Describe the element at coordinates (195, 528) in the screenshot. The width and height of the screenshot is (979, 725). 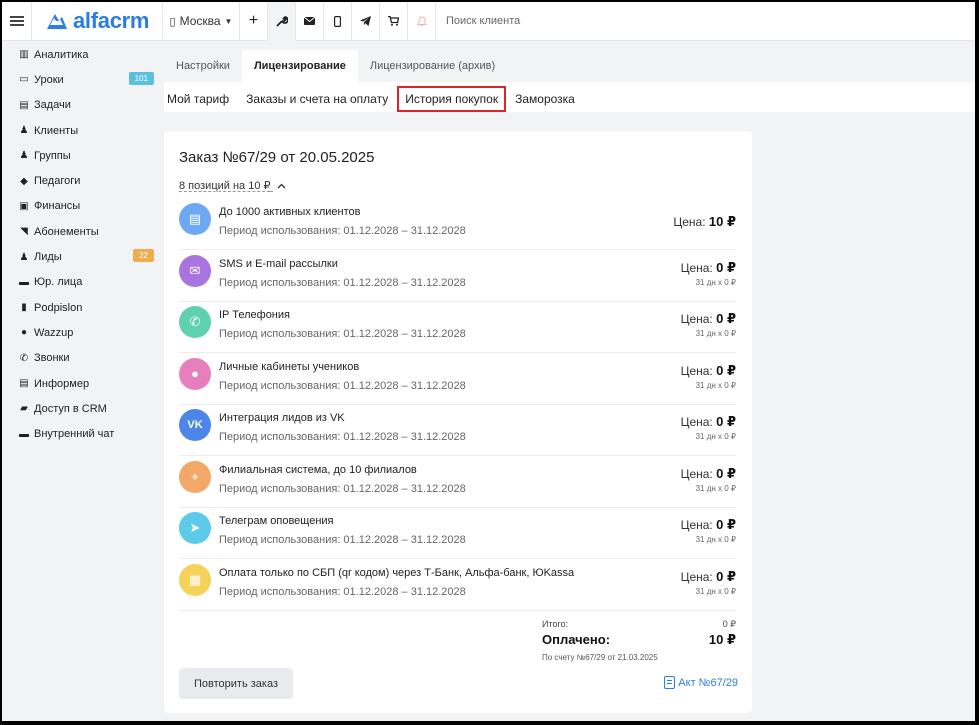
I see `telegram-icon: ➤` at that location.